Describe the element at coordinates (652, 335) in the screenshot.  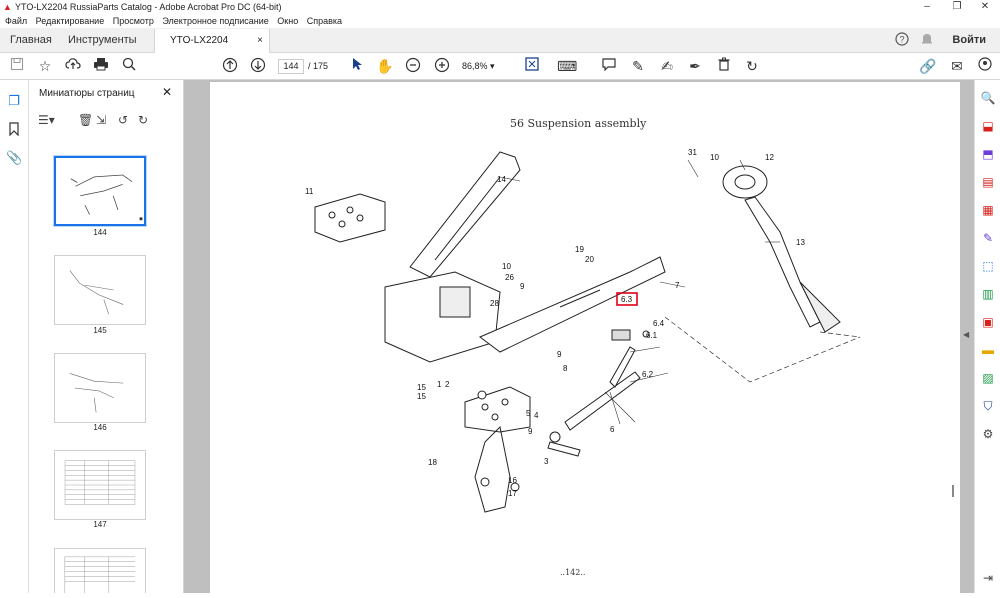
I see `callout-6-1: 6.1` at that location.